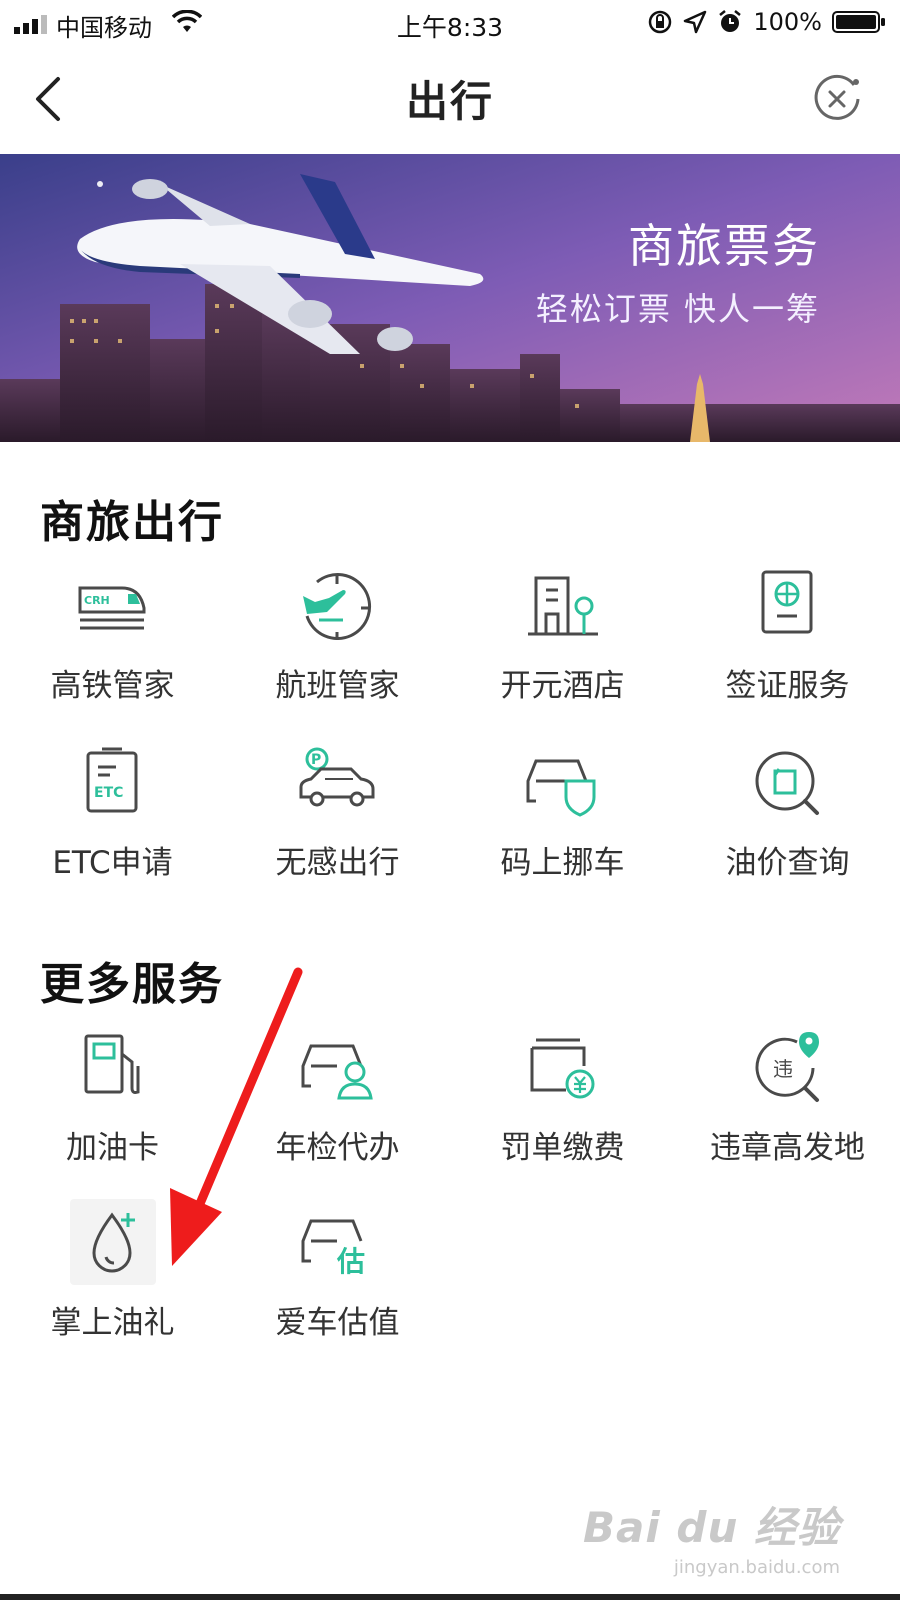  I want to click on parking-car-icon: P, so click(337, 777).